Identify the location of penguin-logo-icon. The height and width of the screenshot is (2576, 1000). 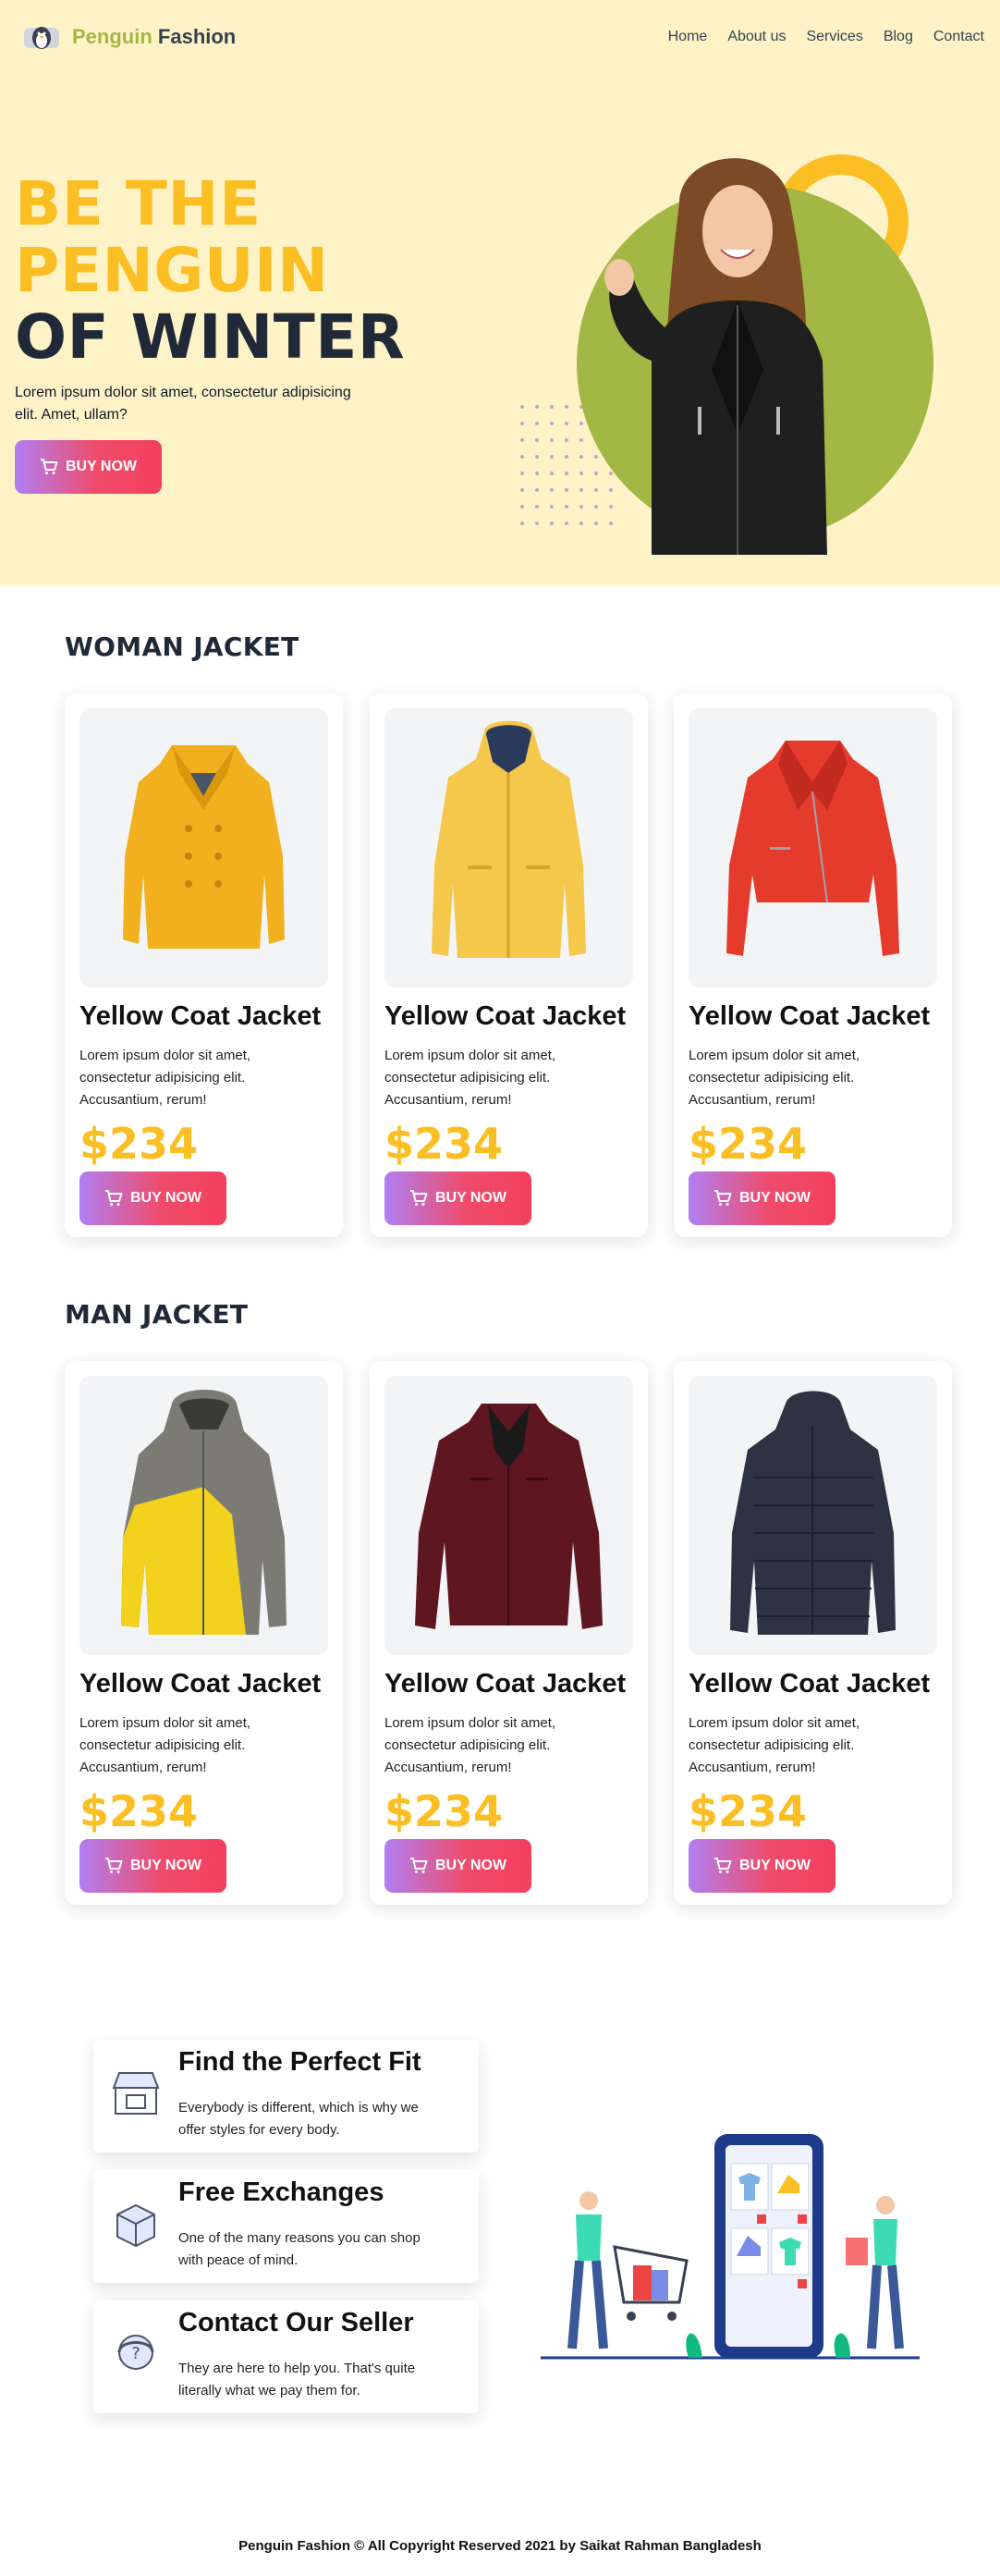
(42, 38).